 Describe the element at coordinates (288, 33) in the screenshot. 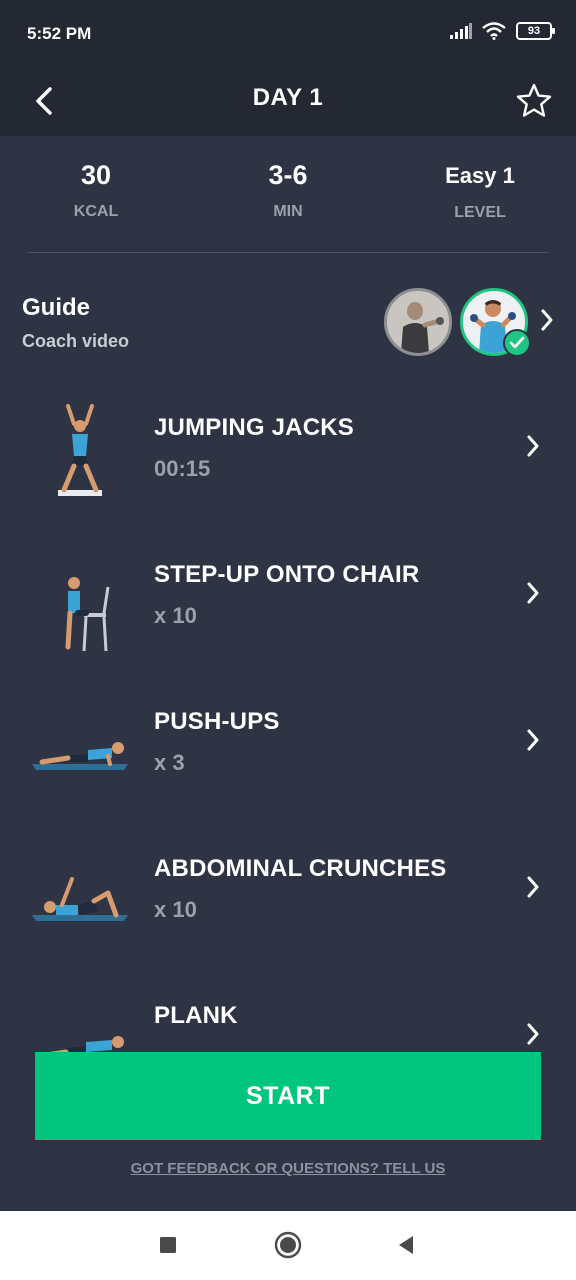

I see `status-bar: 5:52 PM 93` at that location.